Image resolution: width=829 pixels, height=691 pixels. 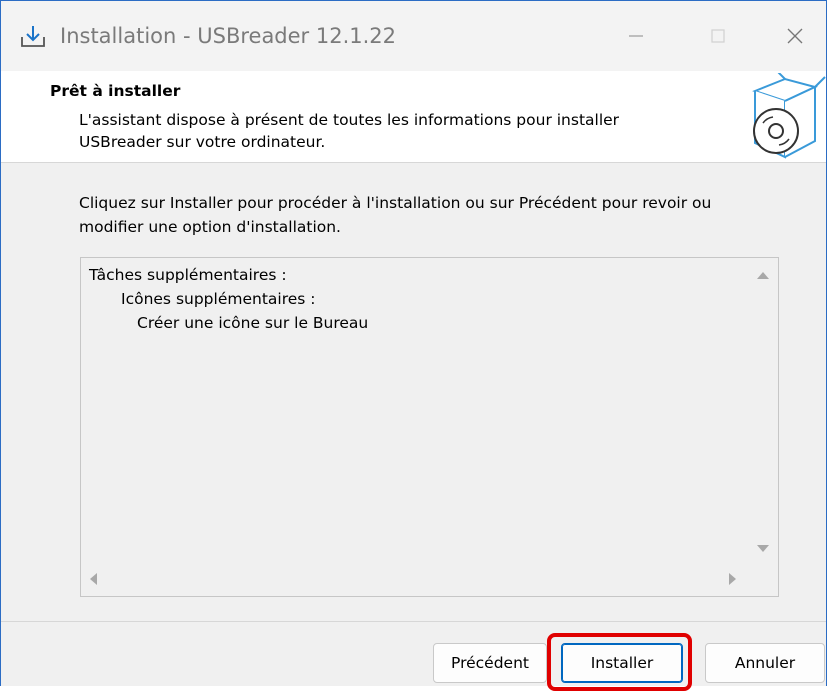 What do you see at coordinates (253, 323) in the screenshot?
I see `memo-line: Créer une icône sur le Bureau` at bounding box center [253, 323].